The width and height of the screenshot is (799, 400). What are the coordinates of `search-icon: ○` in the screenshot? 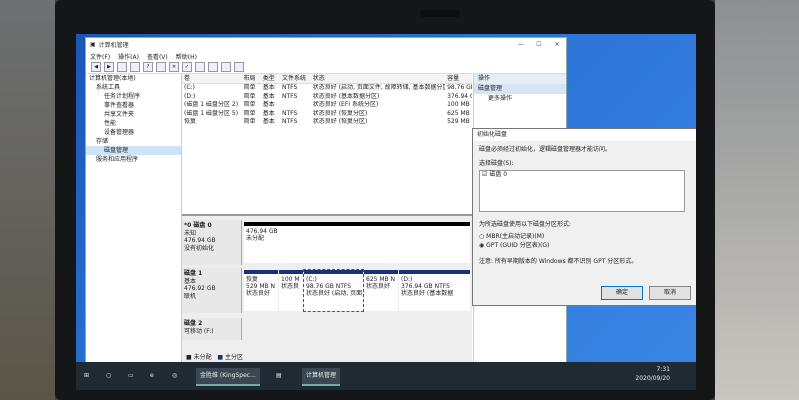 It's located at (108, 376).